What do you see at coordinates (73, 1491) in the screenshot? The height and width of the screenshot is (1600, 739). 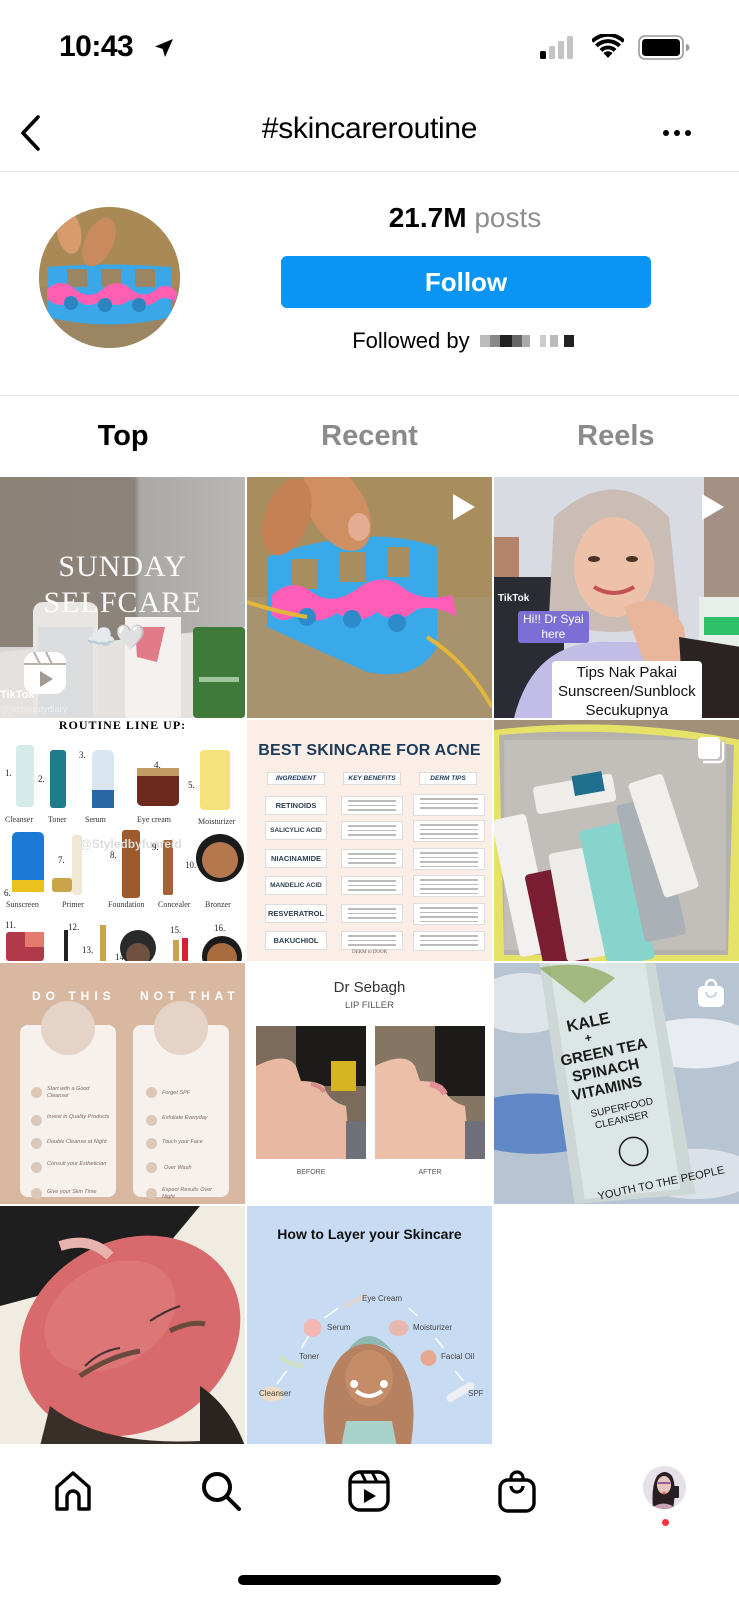 I see `nav-home` at bounding box center [73, 1491].